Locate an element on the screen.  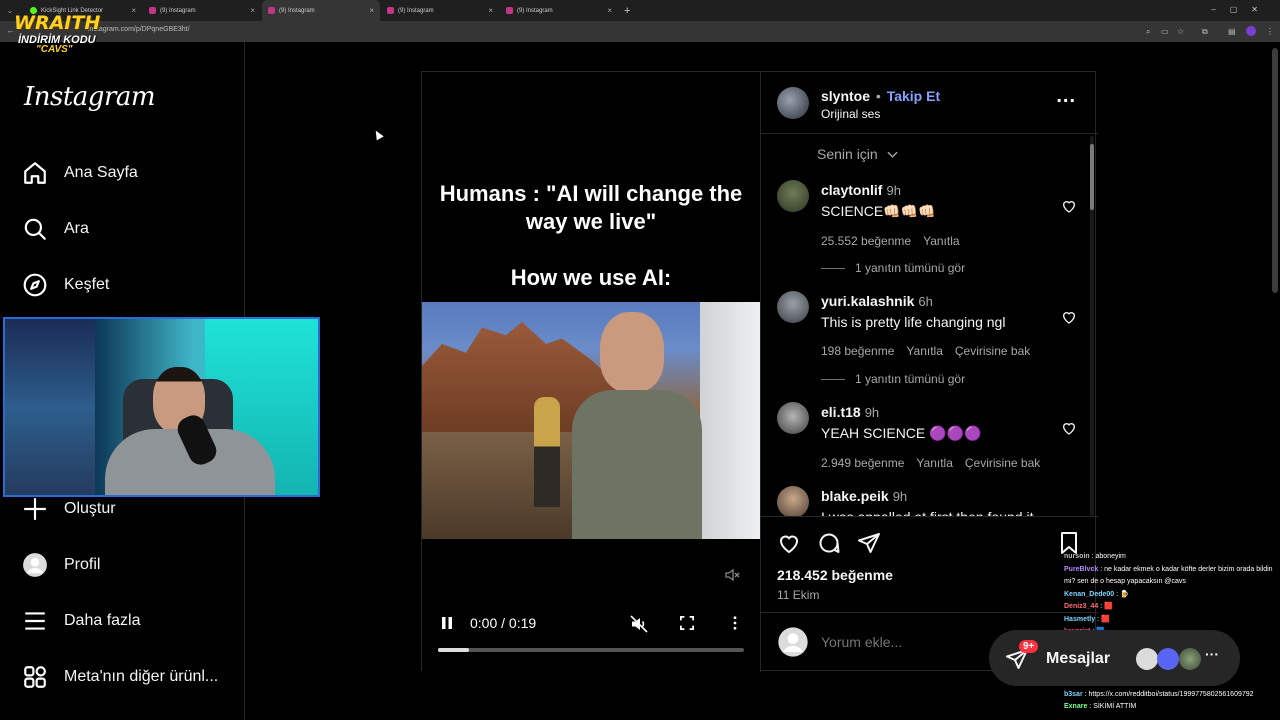
comment-likes: 2.949 beğenme is located at coordinates (862, 463).